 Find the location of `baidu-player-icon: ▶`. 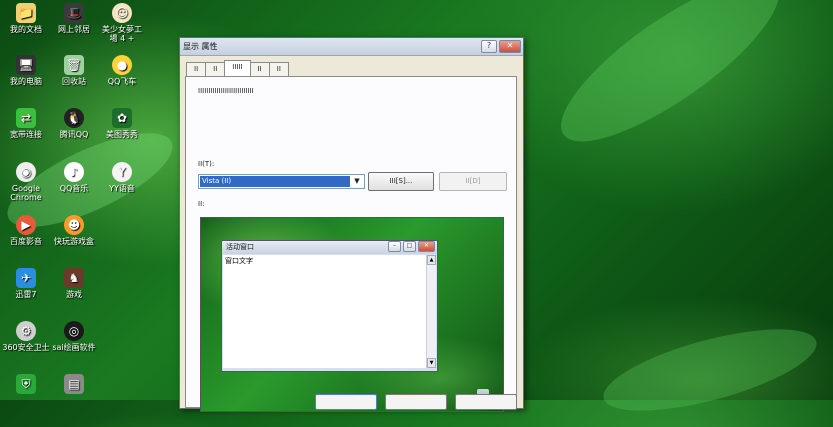

baidu-player-icon: ▶ is located at coordinates (26, 225).